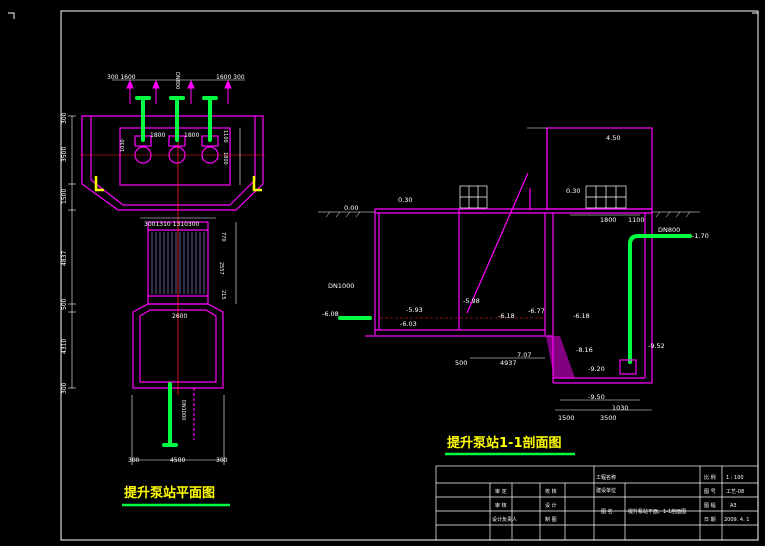 The height and width of the screenshot is (546, 765). What do you see at coordinates (596, 369) in the screenshot?
I see `label-el-920: -9.20` at bounding box center [596, 369].